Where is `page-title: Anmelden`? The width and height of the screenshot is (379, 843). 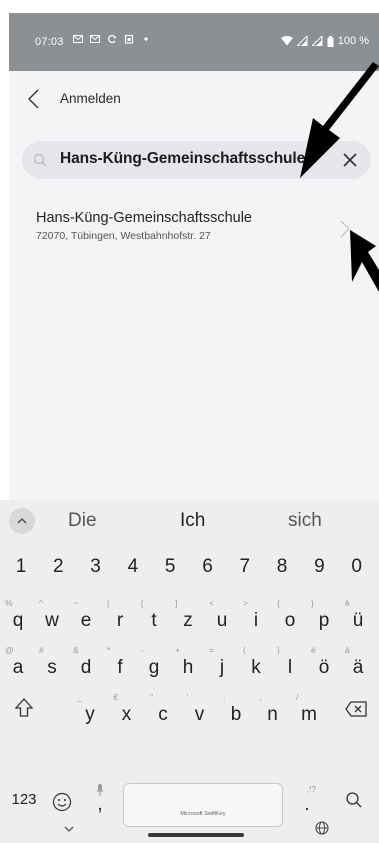
page-title: Anmelden is located at coordinates (90, 98).